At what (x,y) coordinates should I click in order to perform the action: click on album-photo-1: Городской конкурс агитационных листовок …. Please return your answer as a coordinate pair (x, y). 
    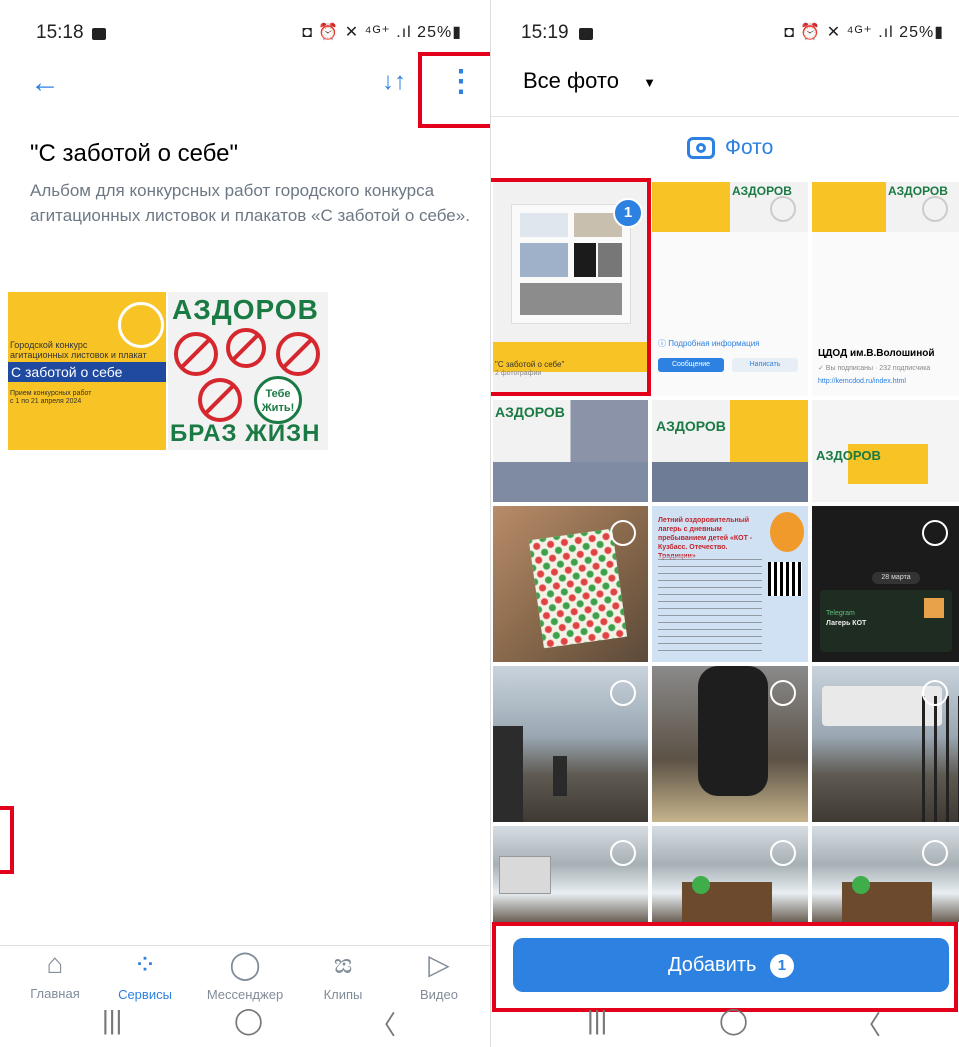
    Looking at the image, I should click on (87, 371).